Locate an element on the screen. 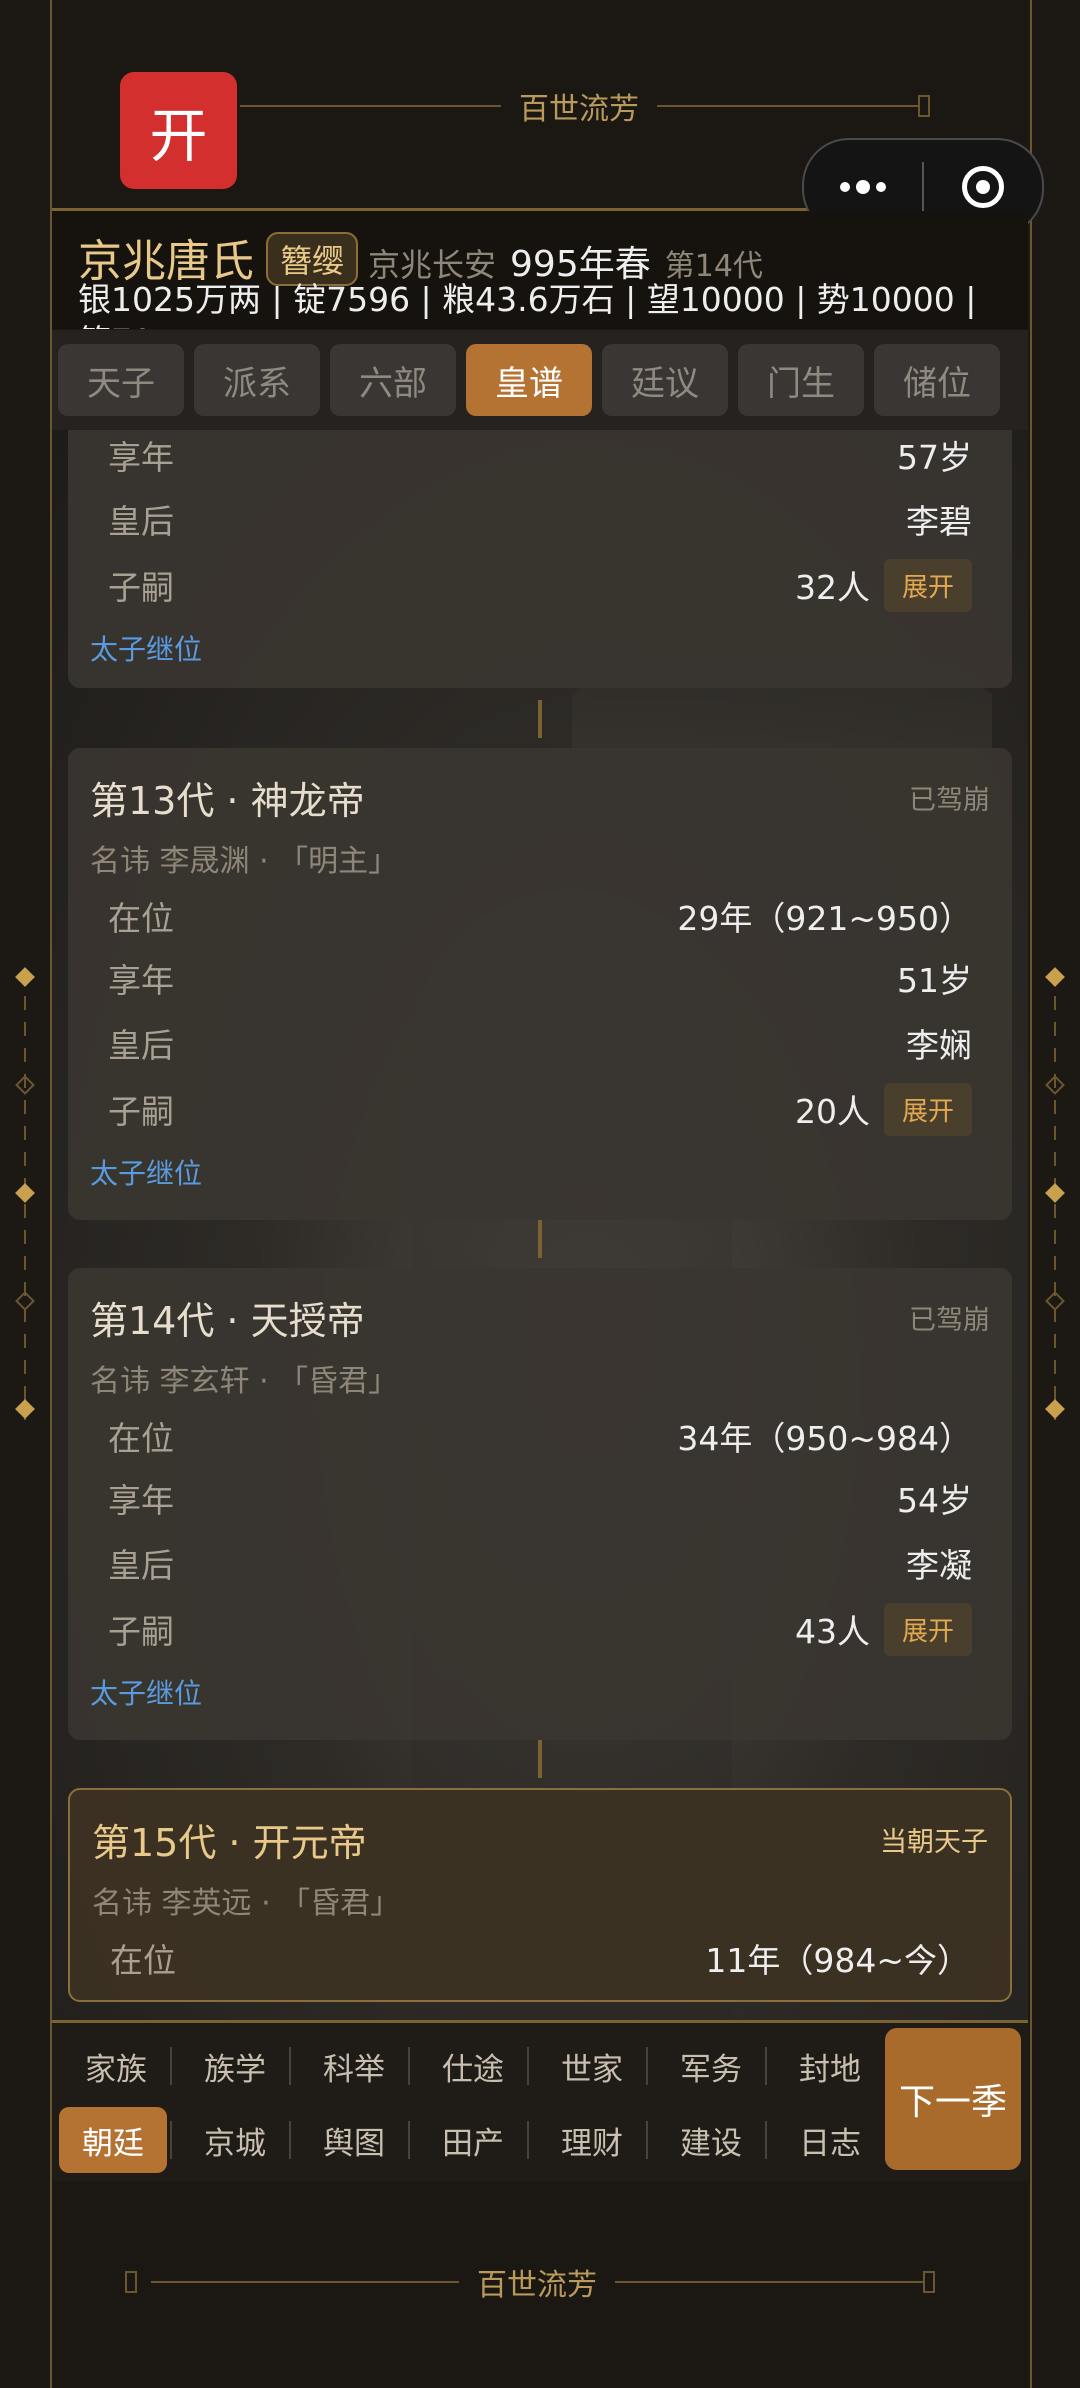 This screenshot has width=1080, height=2388. emperor-name: 名讳 李玄轩 · 「昏君」 is located at coordinates (244, 1381).